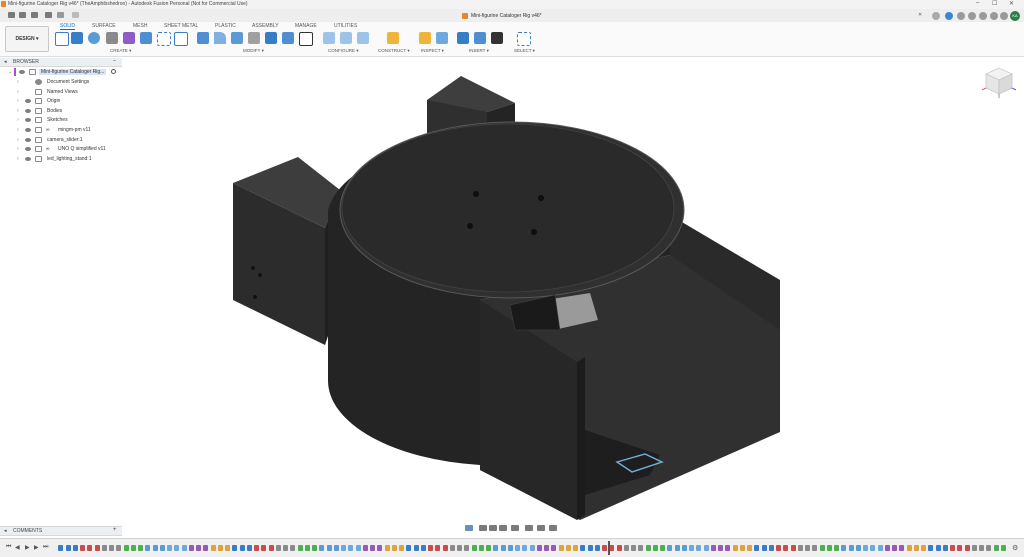 This screenshot has height=557, width=1024. Describe the element at coordinates (34, 15) in the screenshot. I see `file-menu-icon` at that location.